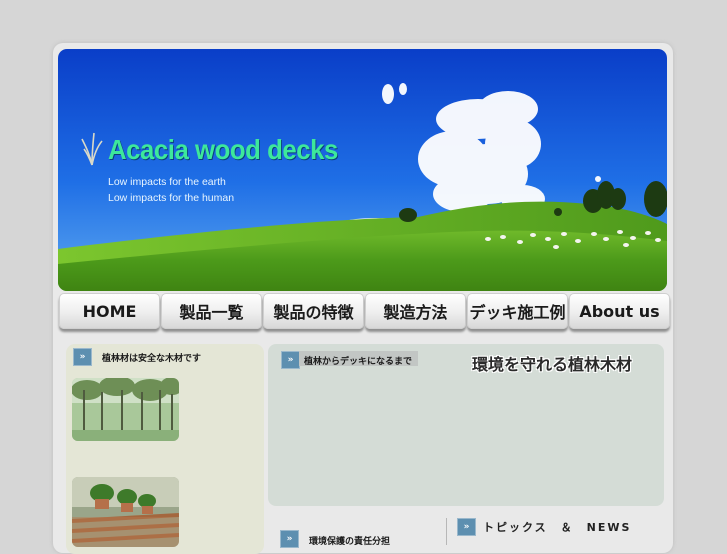 This screenshot has height=554, width=727. Describe the element at coordinates (557, 527) in the screenshot. I see `news-title: トピックス ＆ NEWS` at that location.